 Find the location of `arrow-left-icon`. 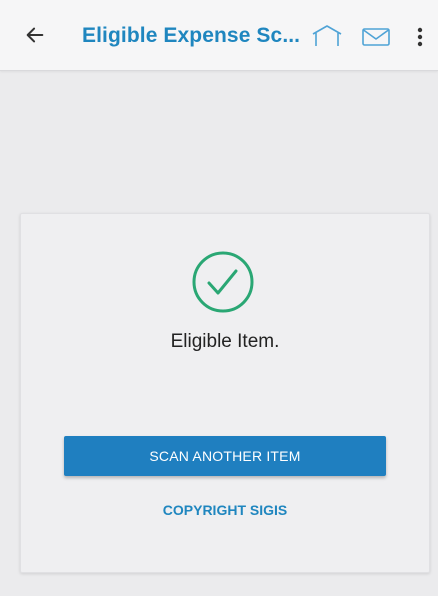

arrow-left-icon is located at coordinates (35, 35).